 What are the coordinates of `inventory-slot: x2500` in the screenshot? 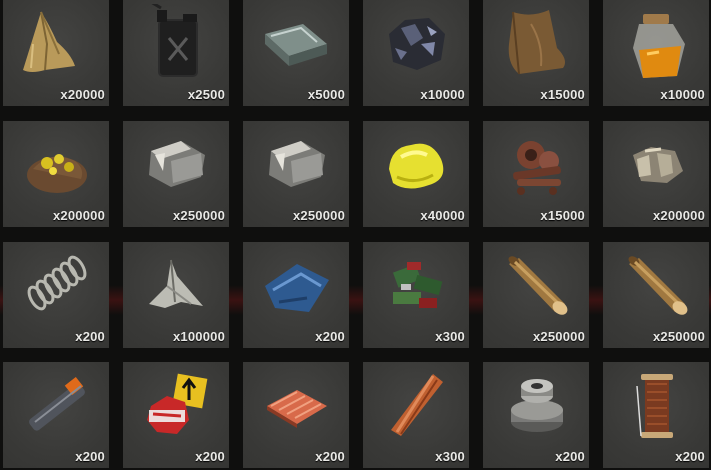 It's located at (176, 53).